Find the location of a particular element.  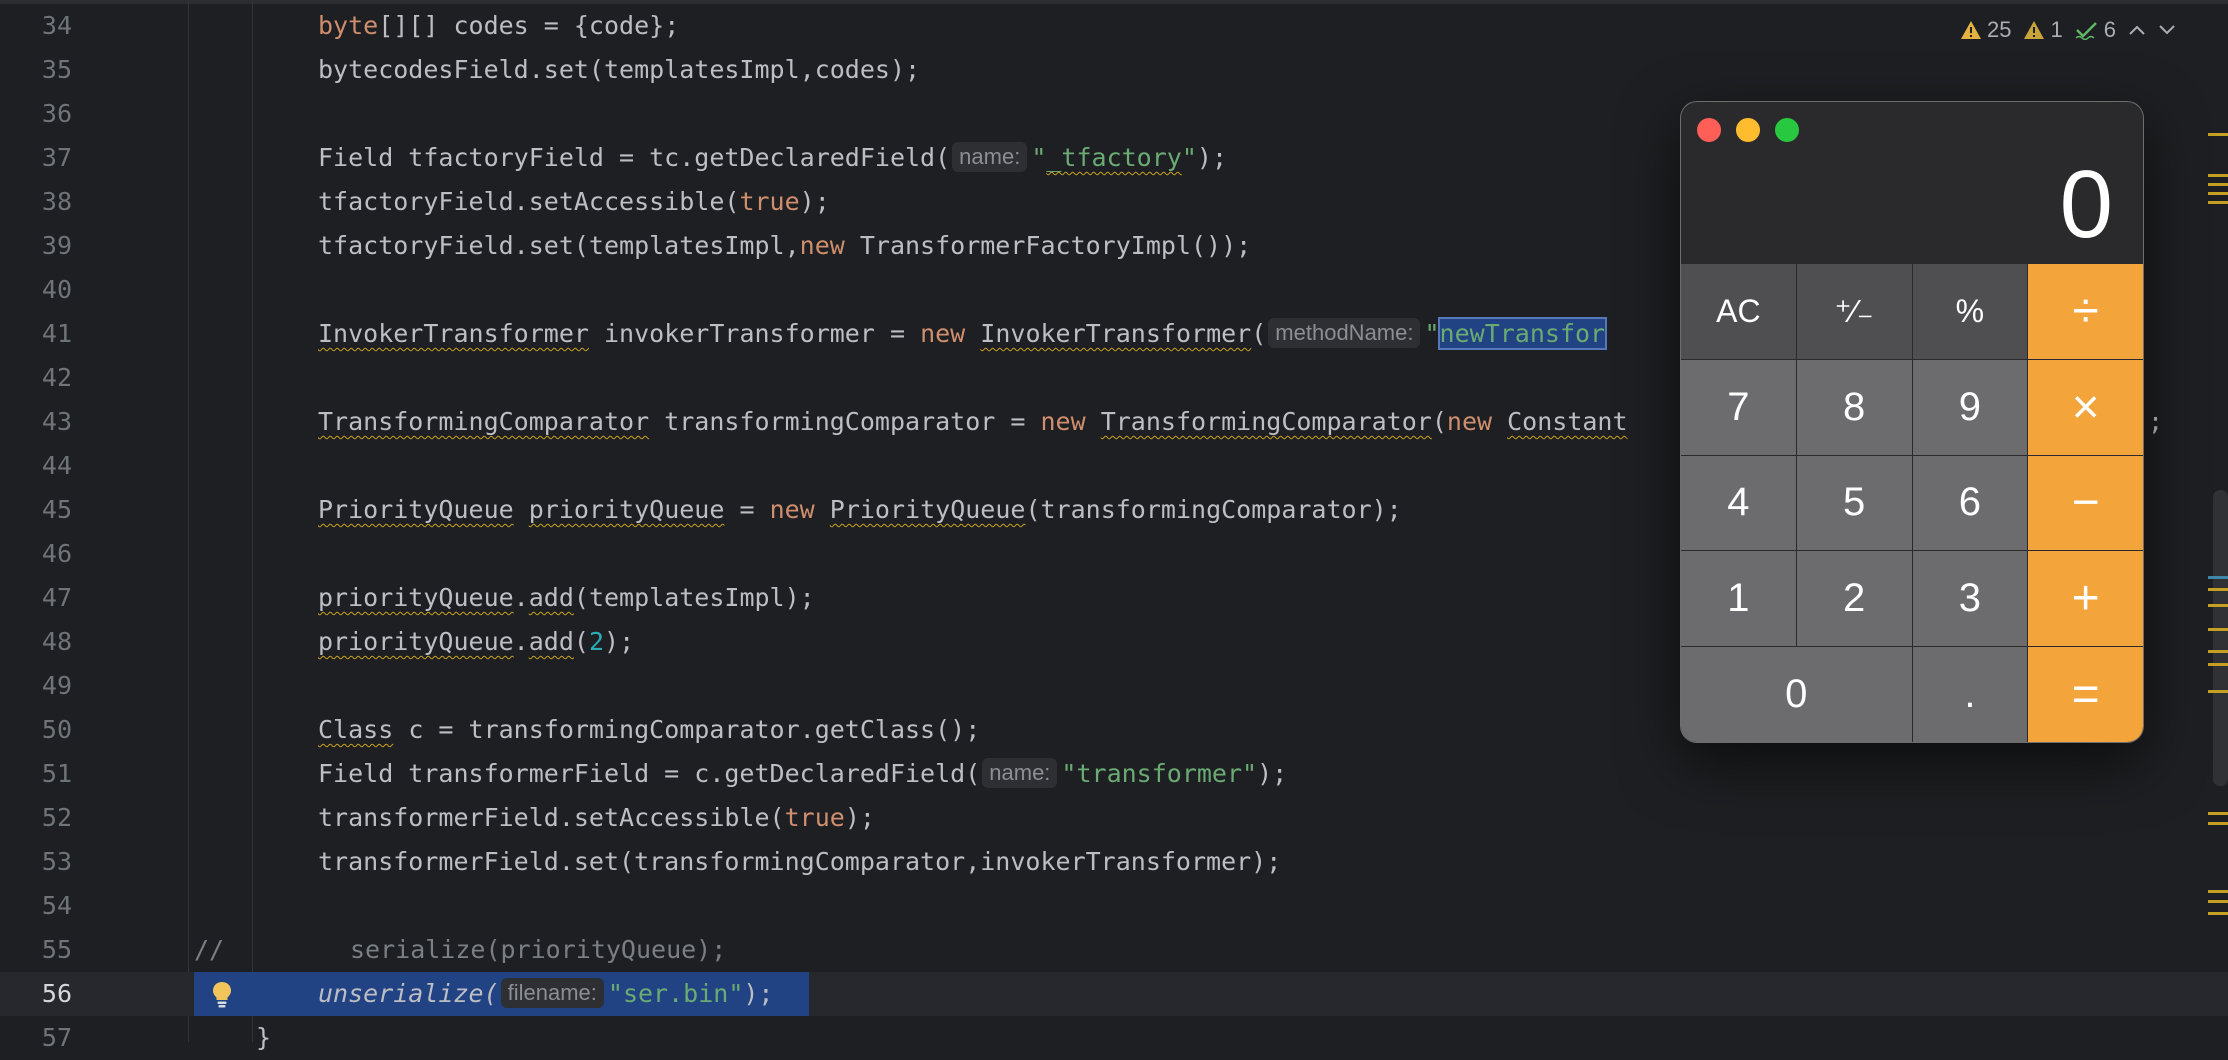

divide-button: ÷ is located at coordinates (2085, 311).